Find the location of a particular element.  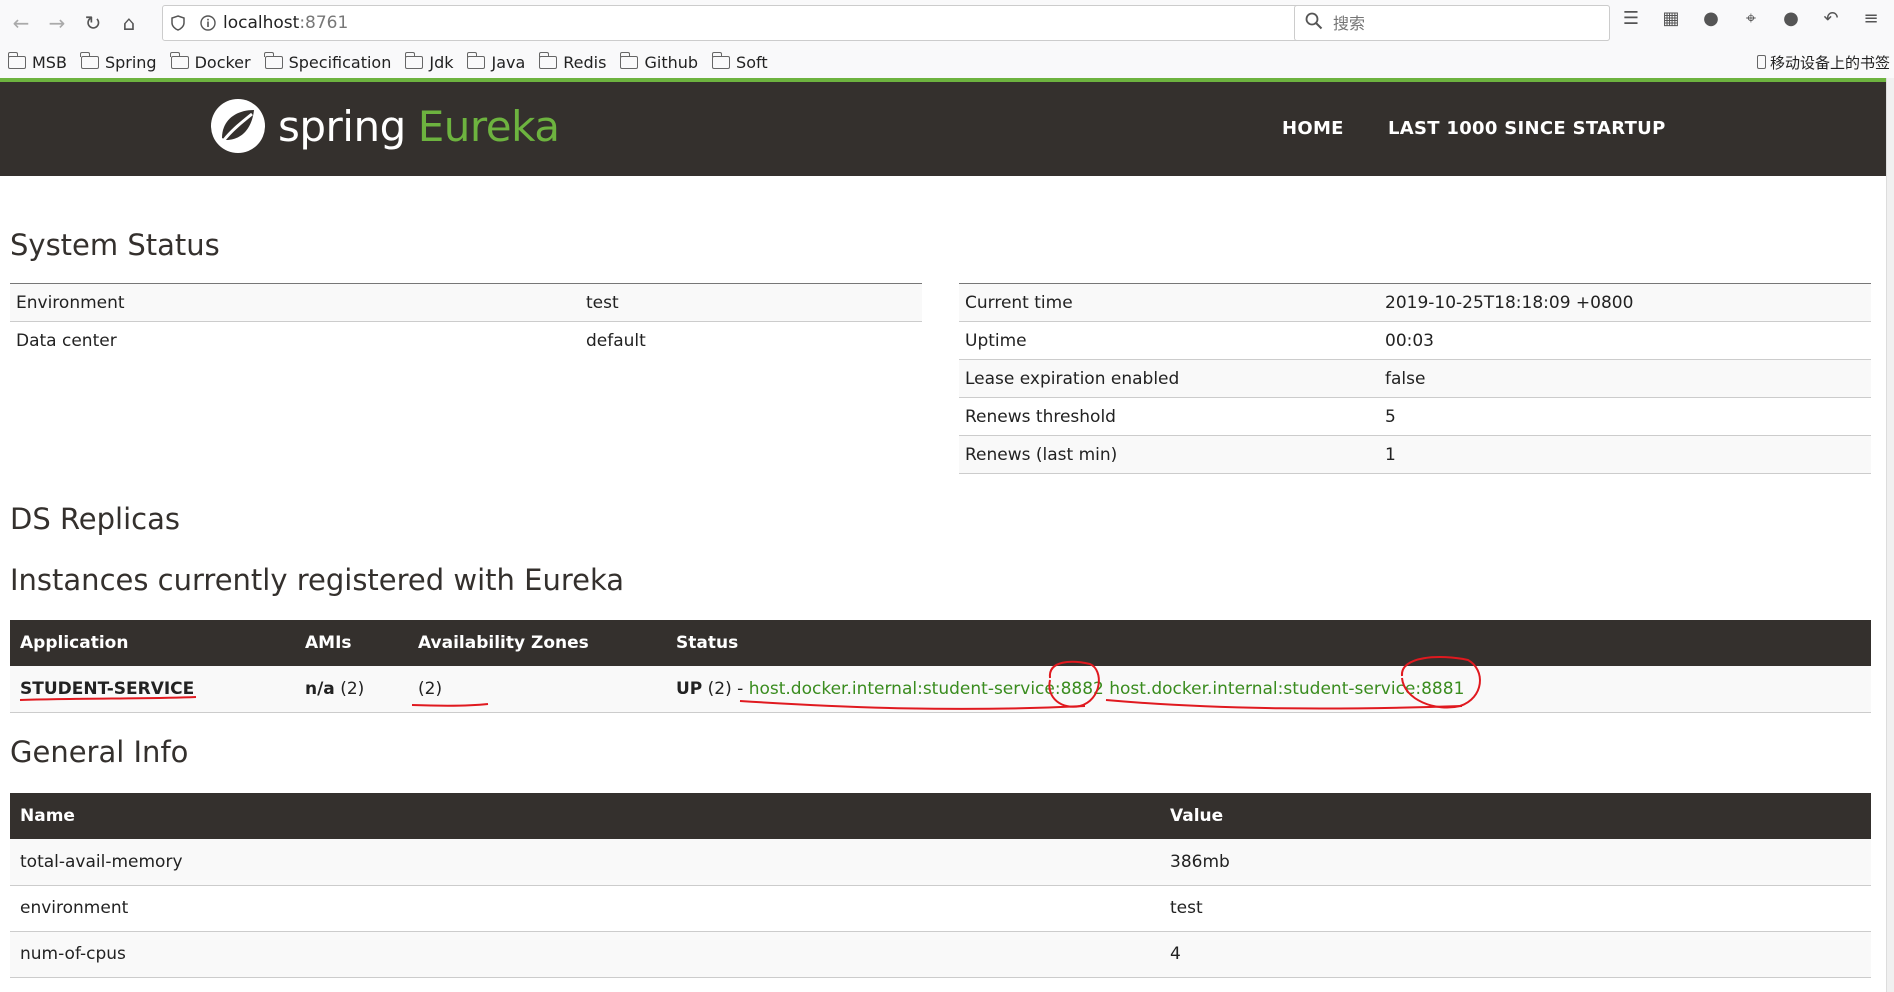

search-bar is located at coordinates (1452, 23).